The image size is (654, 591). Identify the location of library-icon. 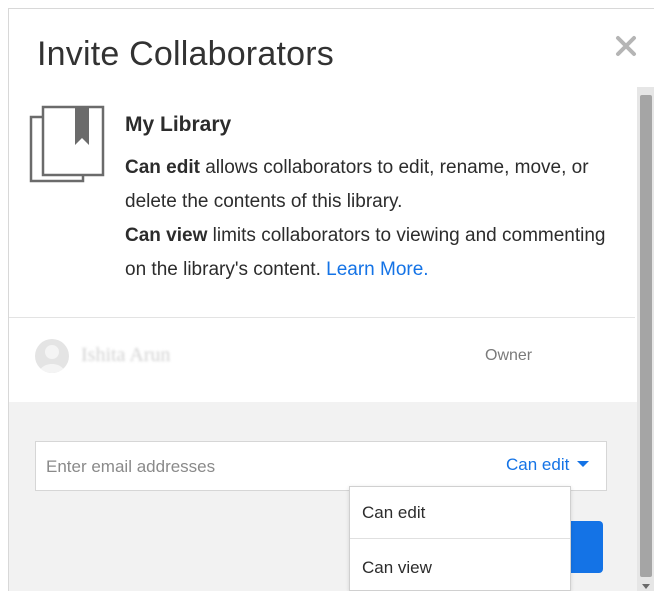
(67, 145).